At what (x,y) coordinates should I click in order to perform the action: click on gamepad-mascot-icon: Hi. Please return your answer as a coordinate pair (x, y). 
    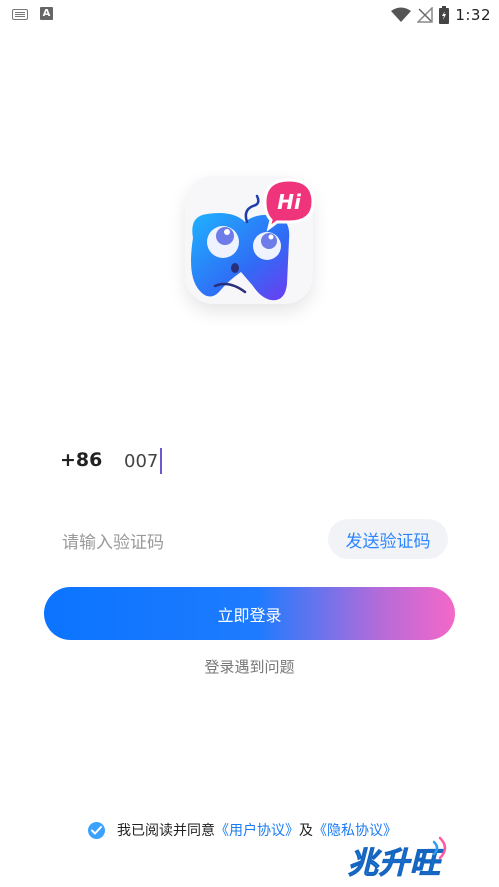
    Looking at the image, I should click on (253, 239).